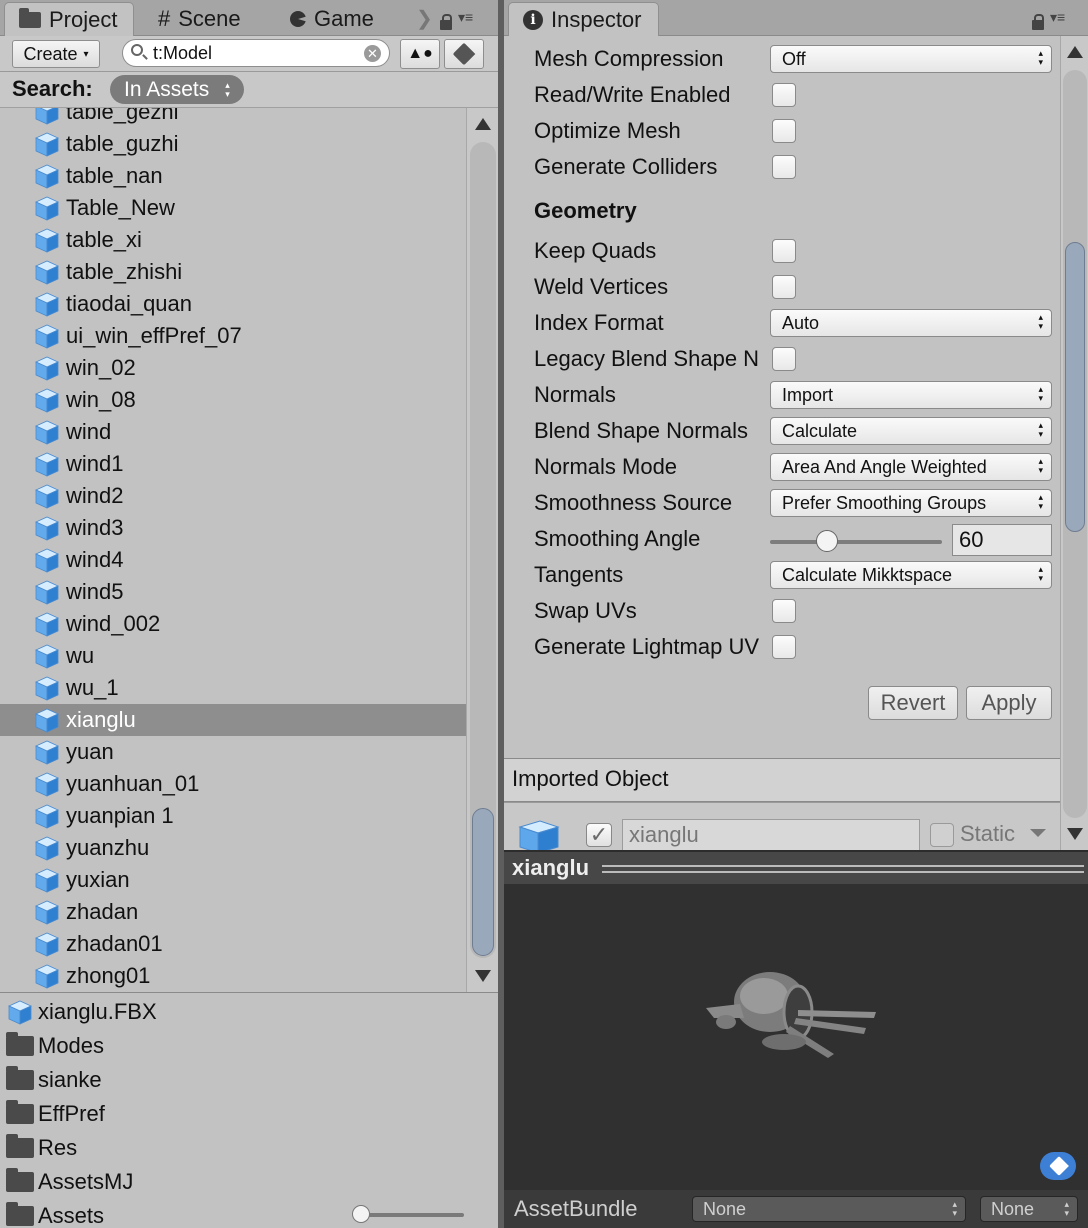 The width and height of the screenshot is (1088, 1228). Describe the element at coordinates (41, 1148) in the screenshot. I see `folder-tree-item: Res` at that location.